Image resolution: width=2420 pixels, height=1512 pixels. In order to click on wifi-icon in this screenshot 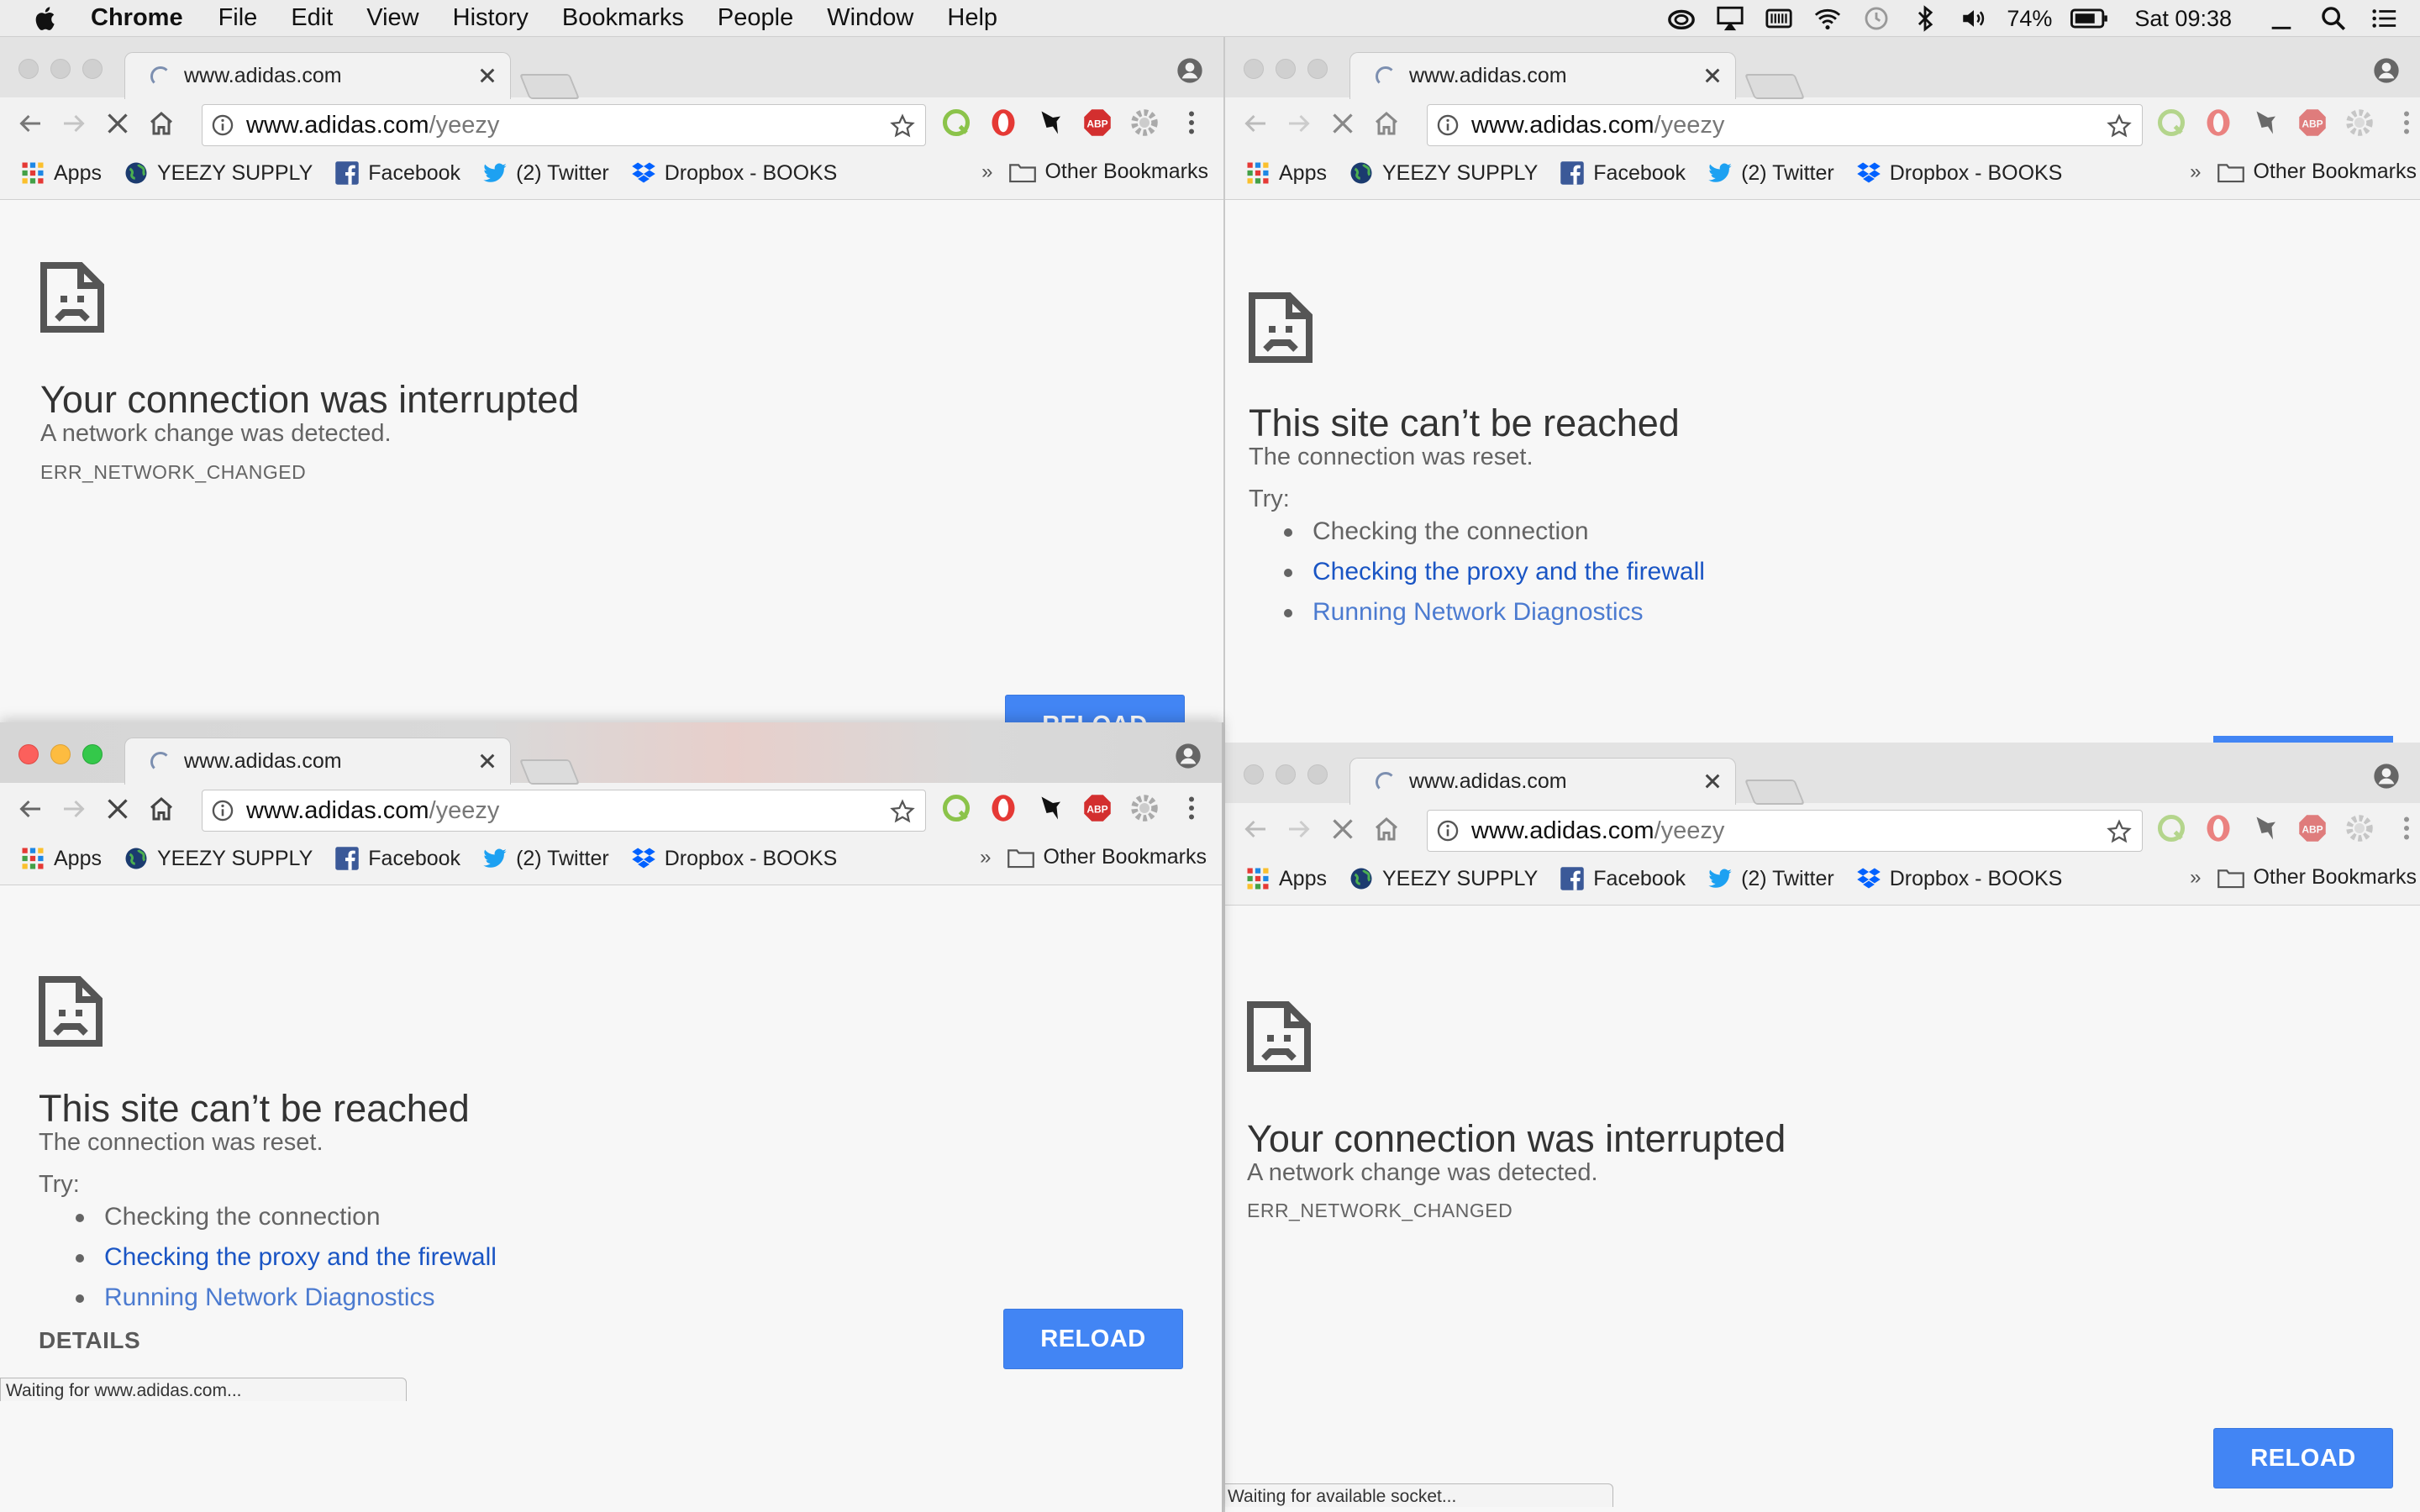, I will do `click(1827, 18)`.